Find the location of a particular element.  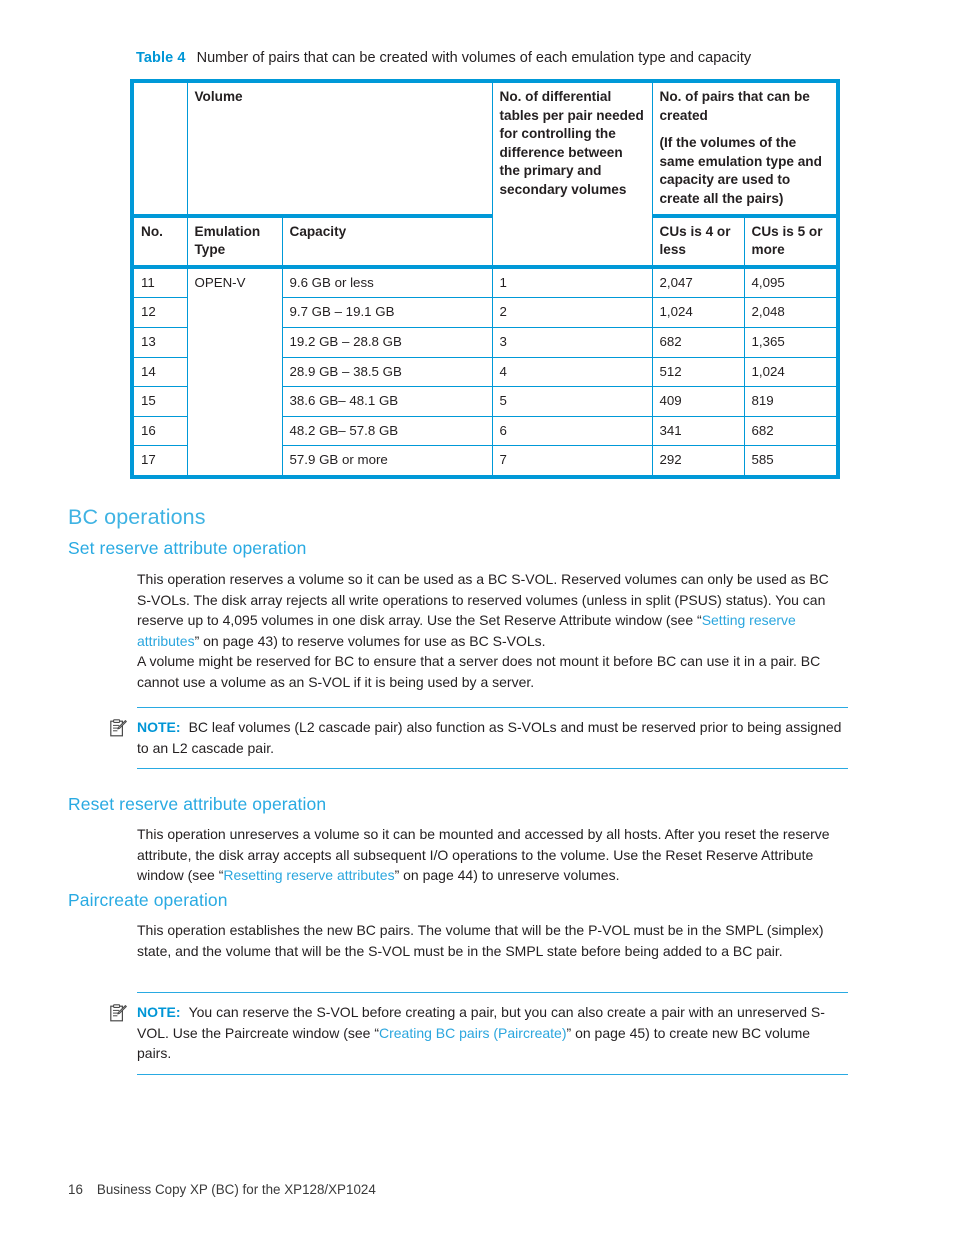

cell-capacity: 19.2 GB – 28.8 GB is located at coordinates (387, 342).